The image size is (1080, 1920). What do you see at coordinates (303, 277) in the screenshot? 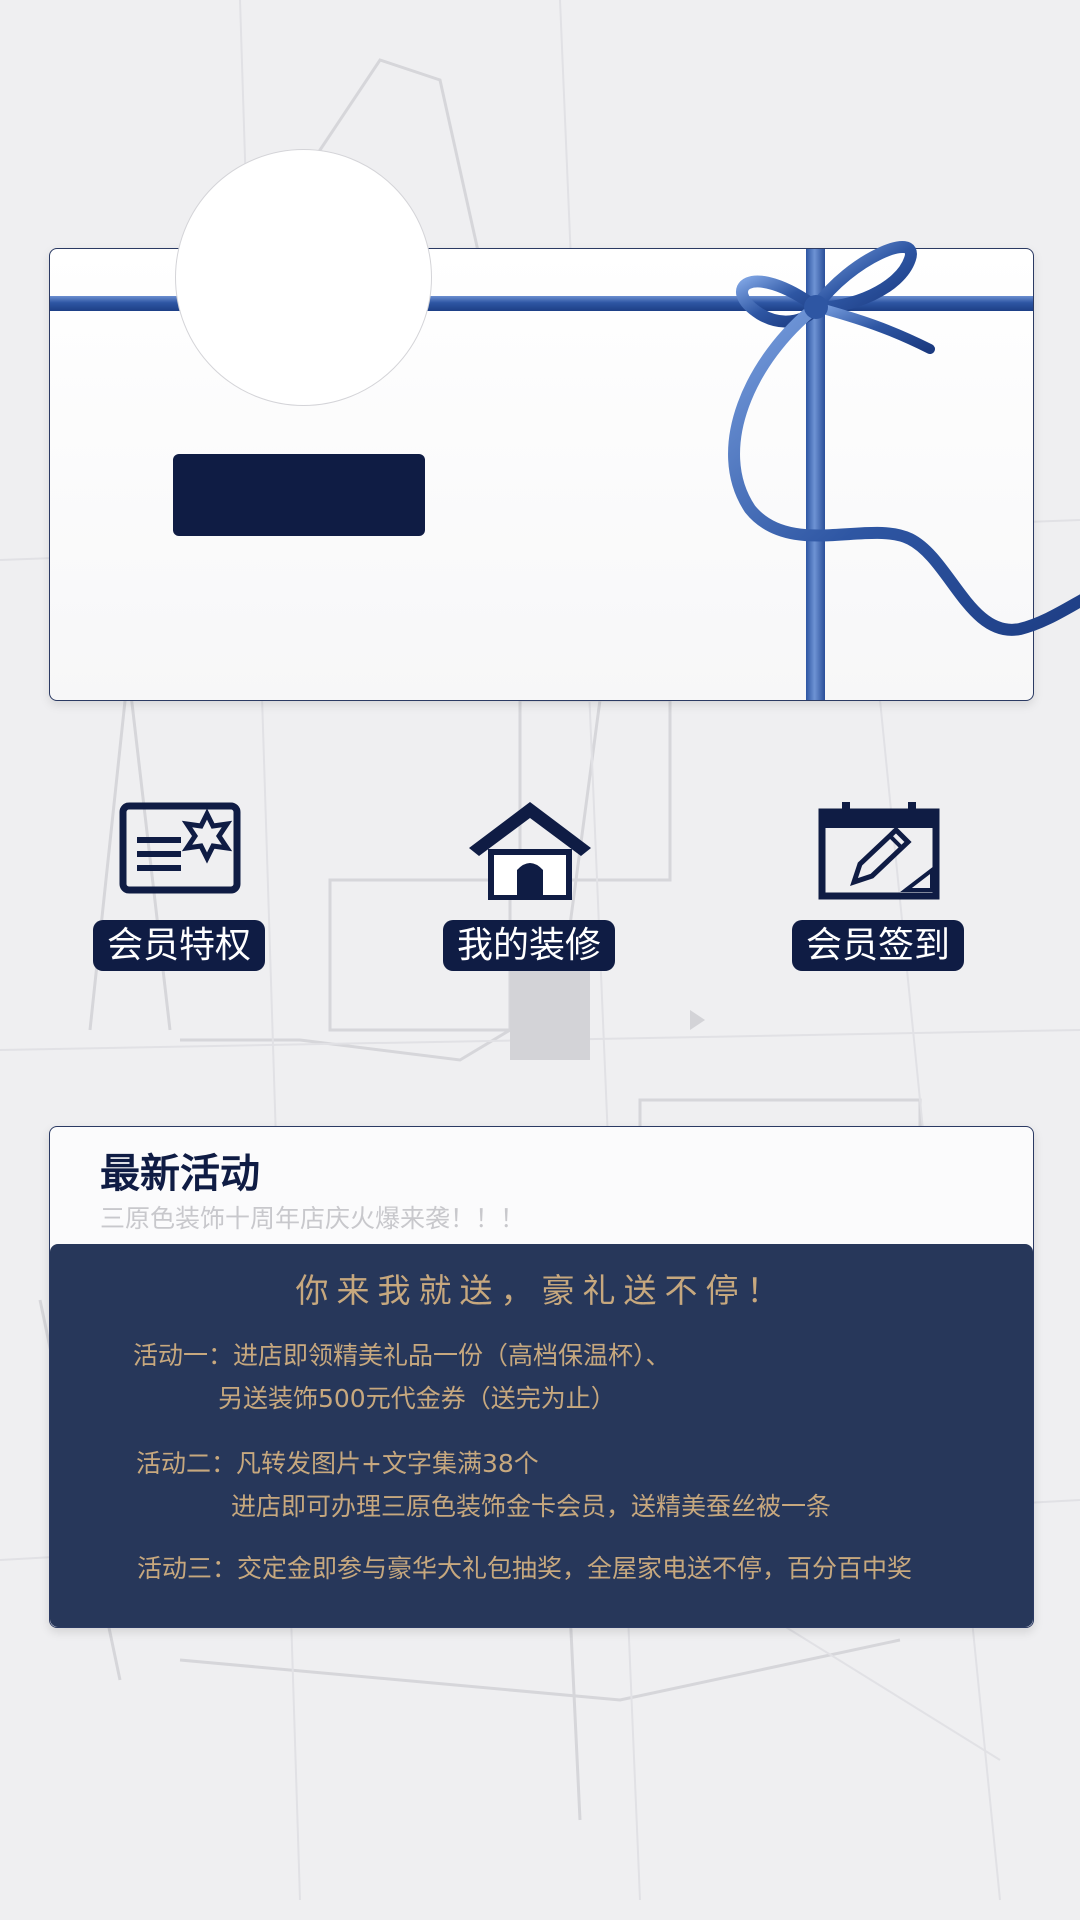
I see `avatar` at bounding box center [303, 277].